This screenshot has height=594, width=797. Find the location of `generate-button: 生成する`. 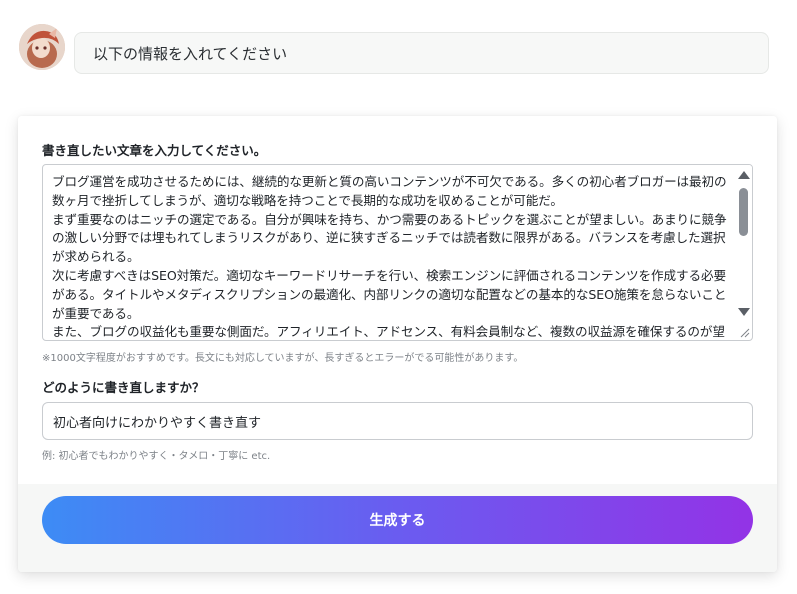

generate-button: 生成する is located at coordinates (397, 520).